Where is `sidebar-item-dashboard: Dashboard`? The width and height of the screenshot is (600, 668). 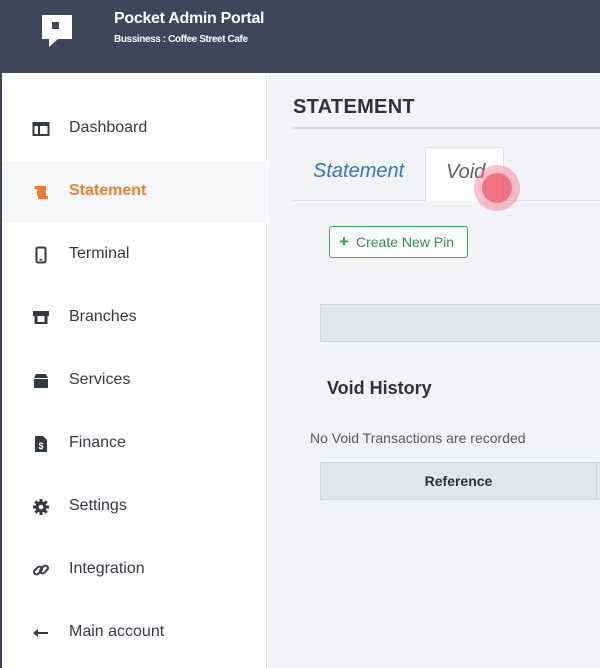
sidebar-item-dashboard: Dashboard is located at coordinates (134, 129).